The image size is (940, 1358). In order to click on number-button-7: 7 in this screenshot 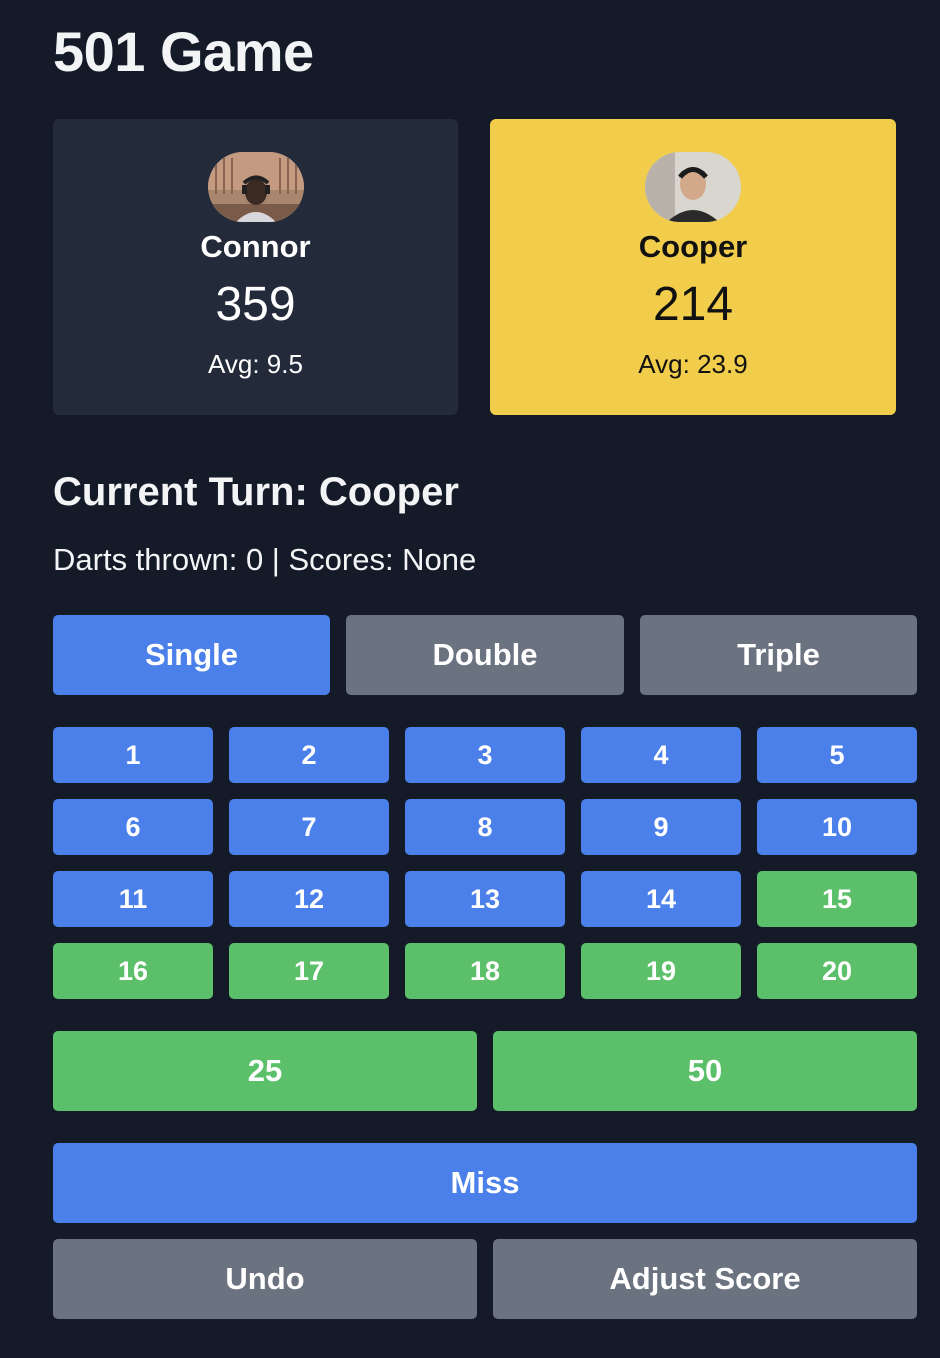, I will do `click(309, 827)`.